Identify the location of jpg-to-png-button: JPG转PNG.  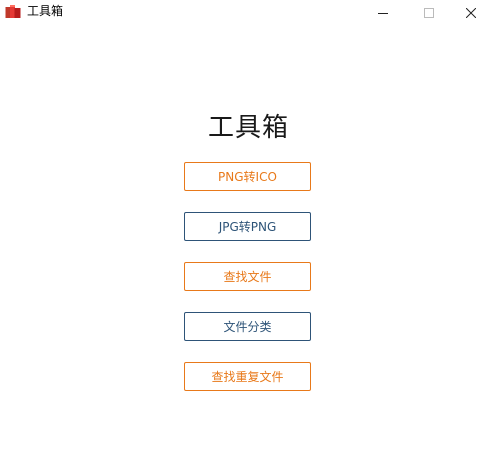
(247, 226).